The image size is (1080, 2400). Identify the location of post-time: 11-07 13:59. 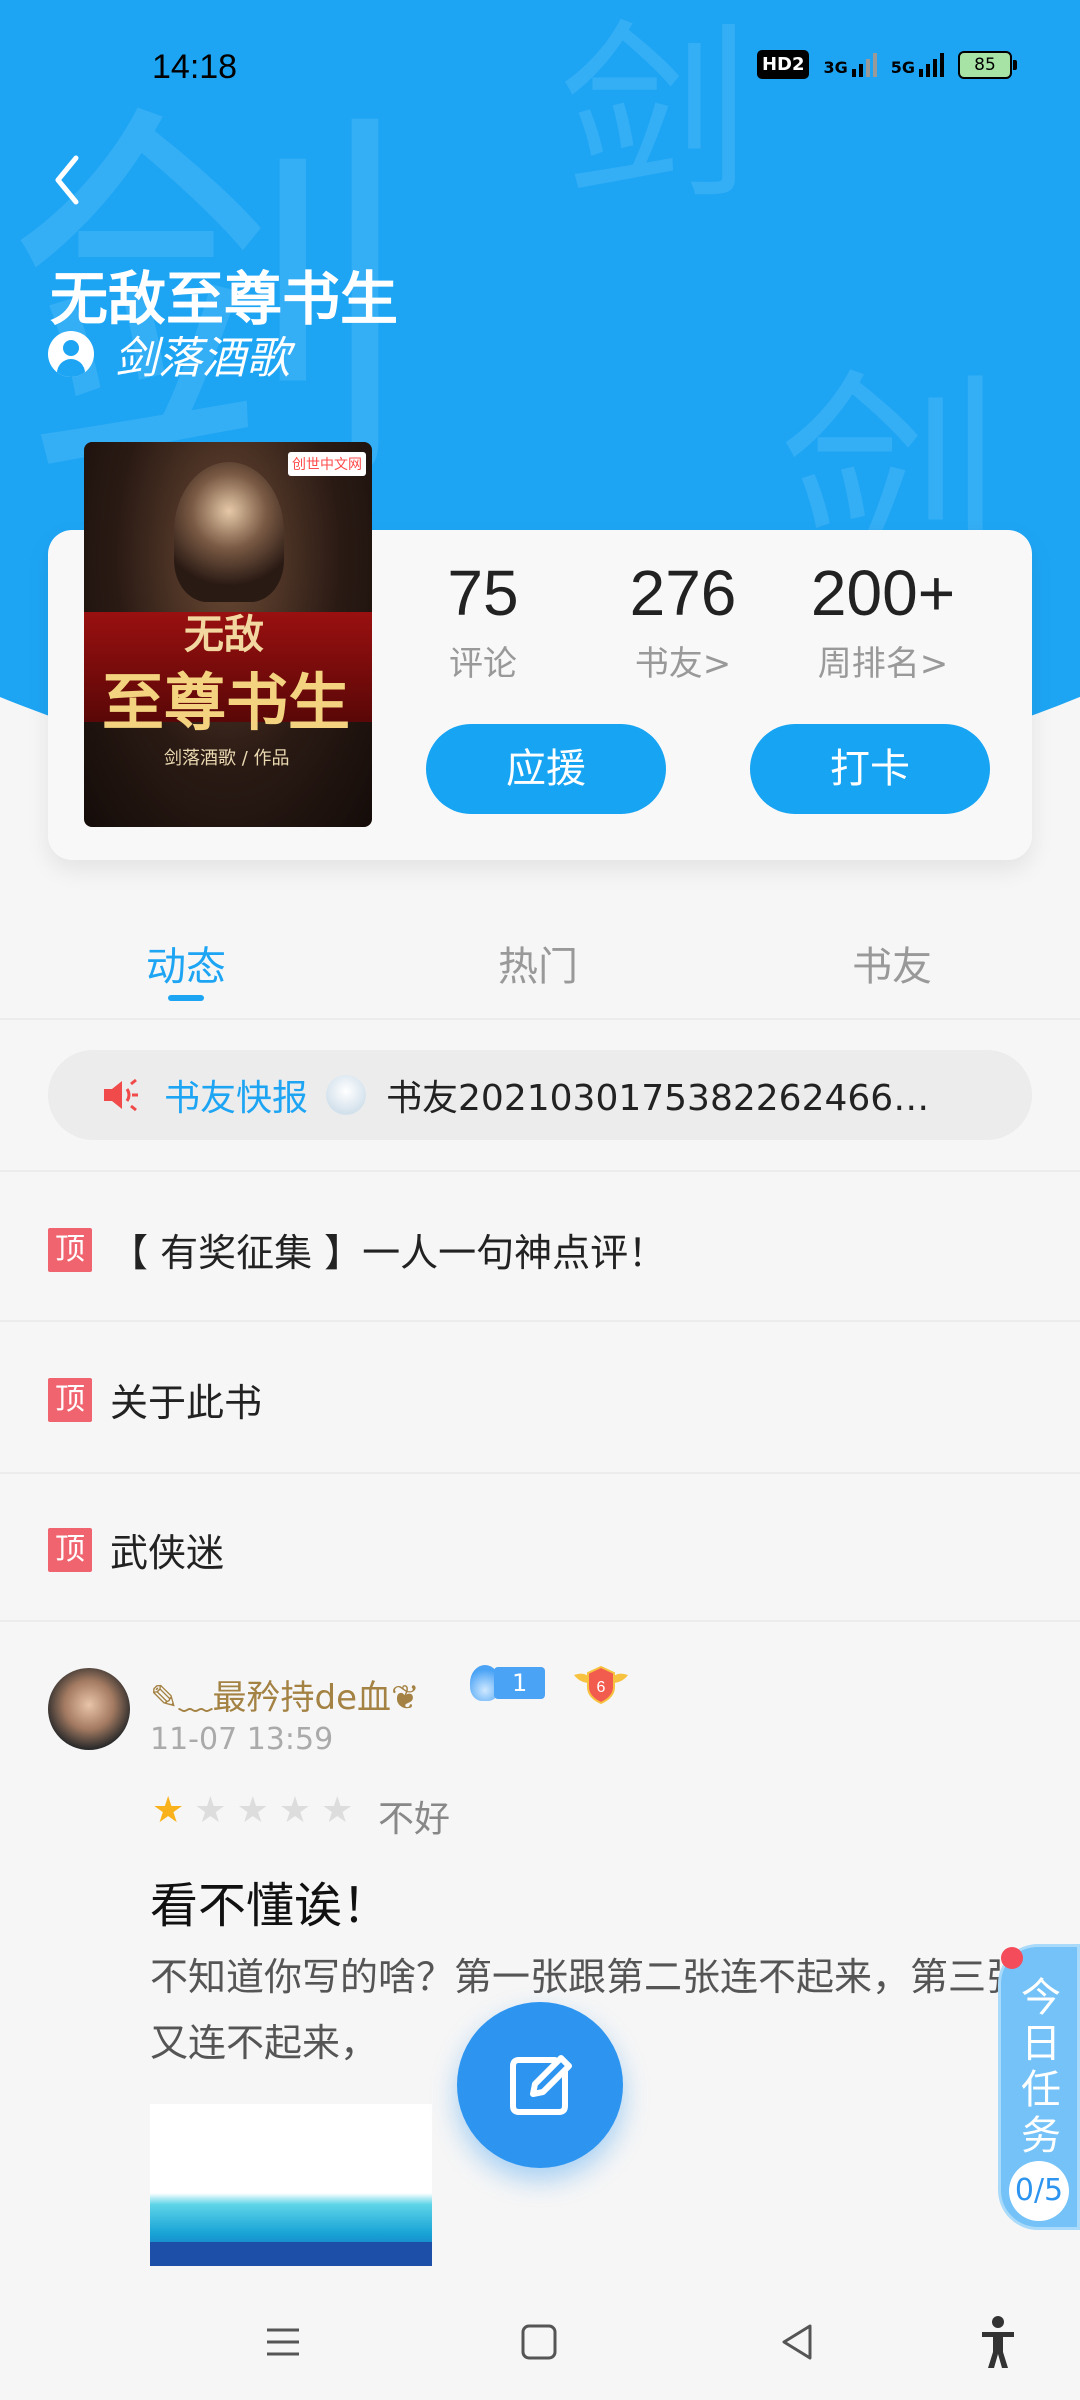
(242, 1739).